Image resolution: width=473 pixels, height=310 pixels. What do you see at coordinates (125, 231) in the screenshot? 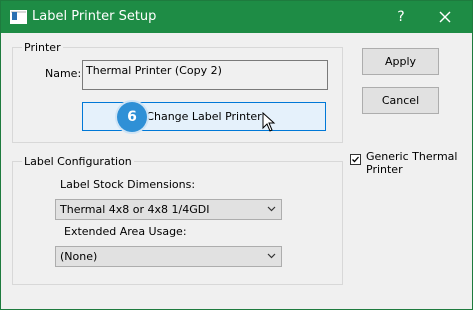
I see `extended-area-usage-label: Extended Area Usage:` at bounding box center [125, 231].